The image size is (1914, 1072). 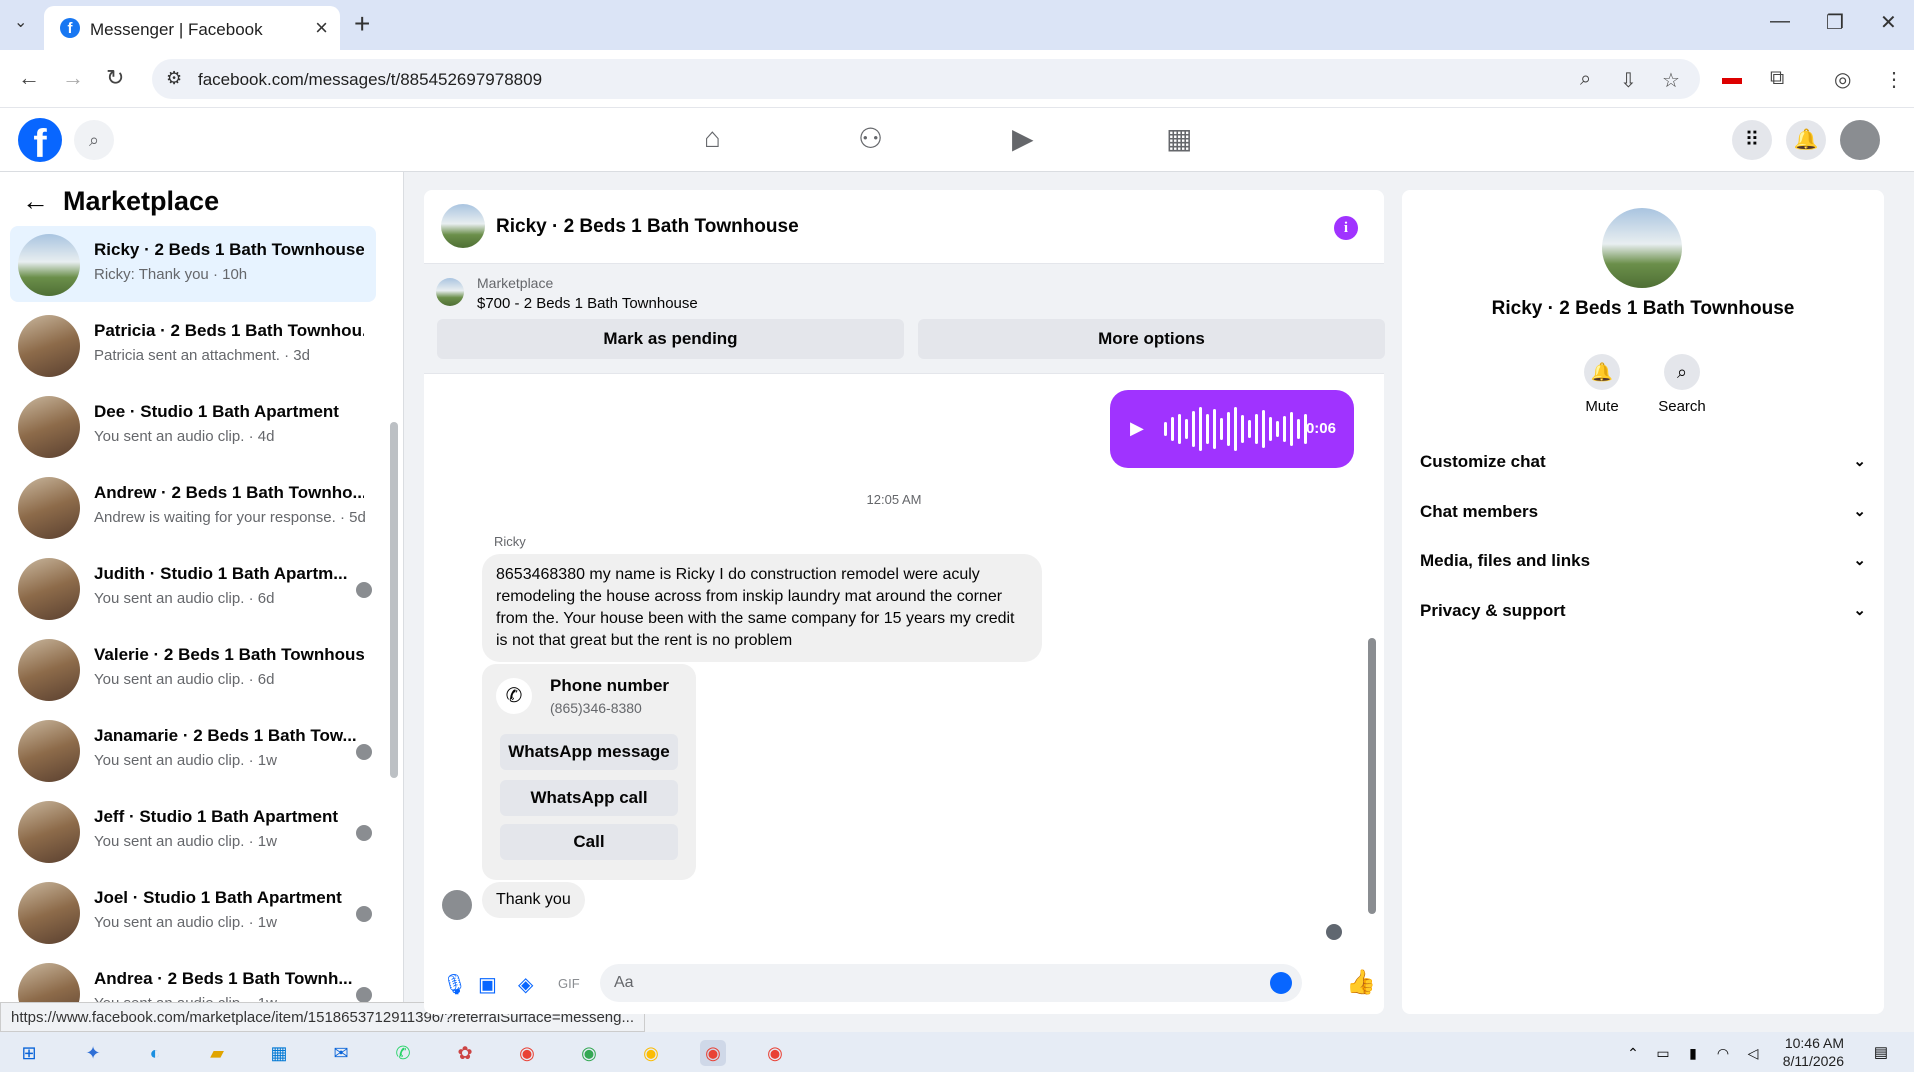 What do you see at coordinates (1643, 462) in the screenshot?
I see `customize-chat-section: Customize chat ⌄` at bounding box center [1643, 462].